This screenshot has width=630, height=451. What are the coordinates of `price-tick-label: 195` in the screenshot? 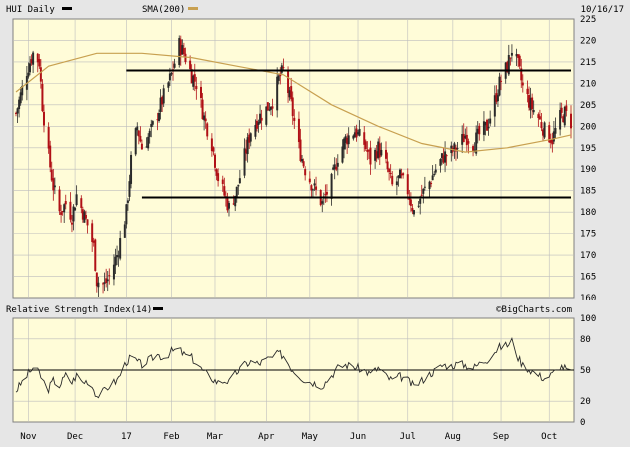 It's located at (588, 149).